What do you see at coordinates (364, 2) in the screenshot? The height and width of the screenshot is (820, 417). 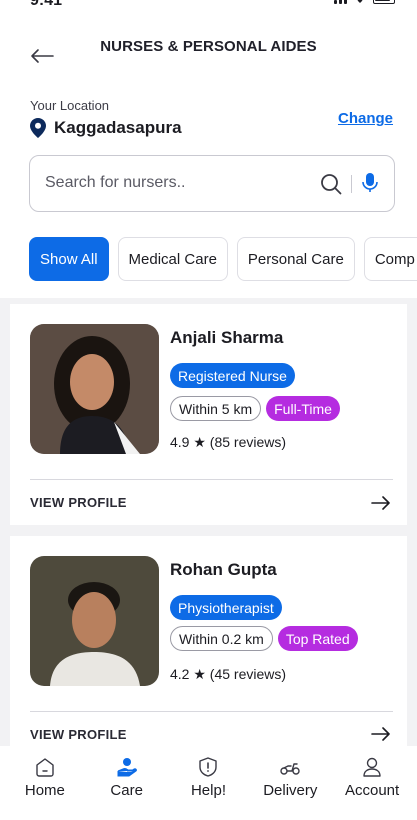 I see `status-icons` at bounding box center [364, 2].